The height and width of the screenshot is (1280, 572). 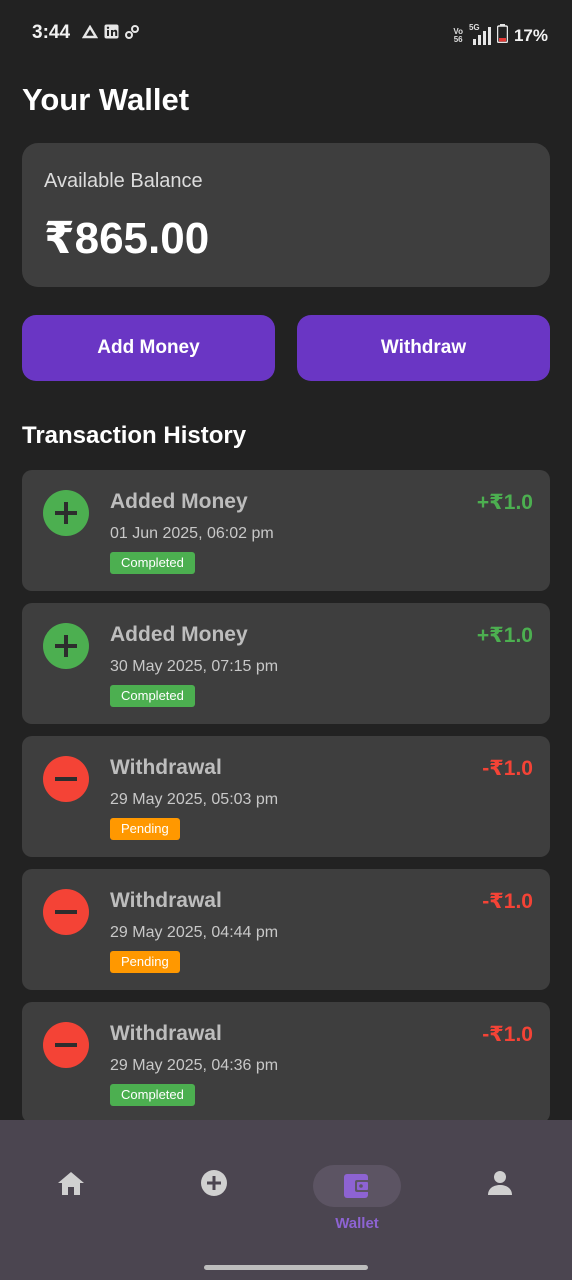 I want to click on nav-item-wallet: Wallet, so click(x=357, y=1200).